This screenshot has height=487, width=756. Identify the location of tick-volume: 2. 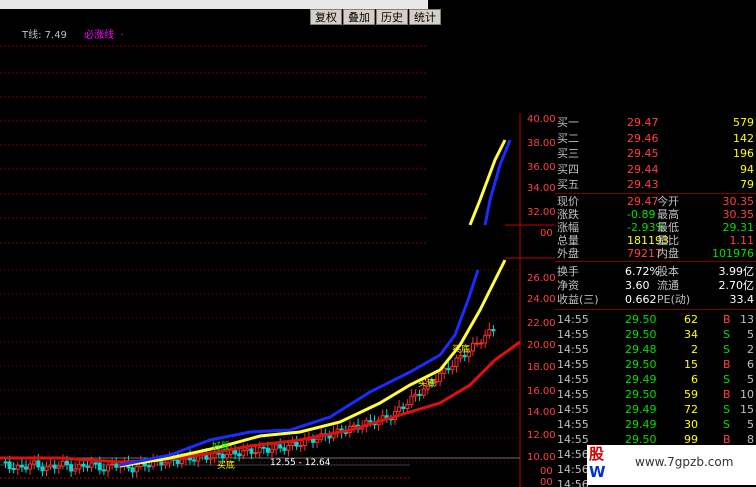
(694, 349).